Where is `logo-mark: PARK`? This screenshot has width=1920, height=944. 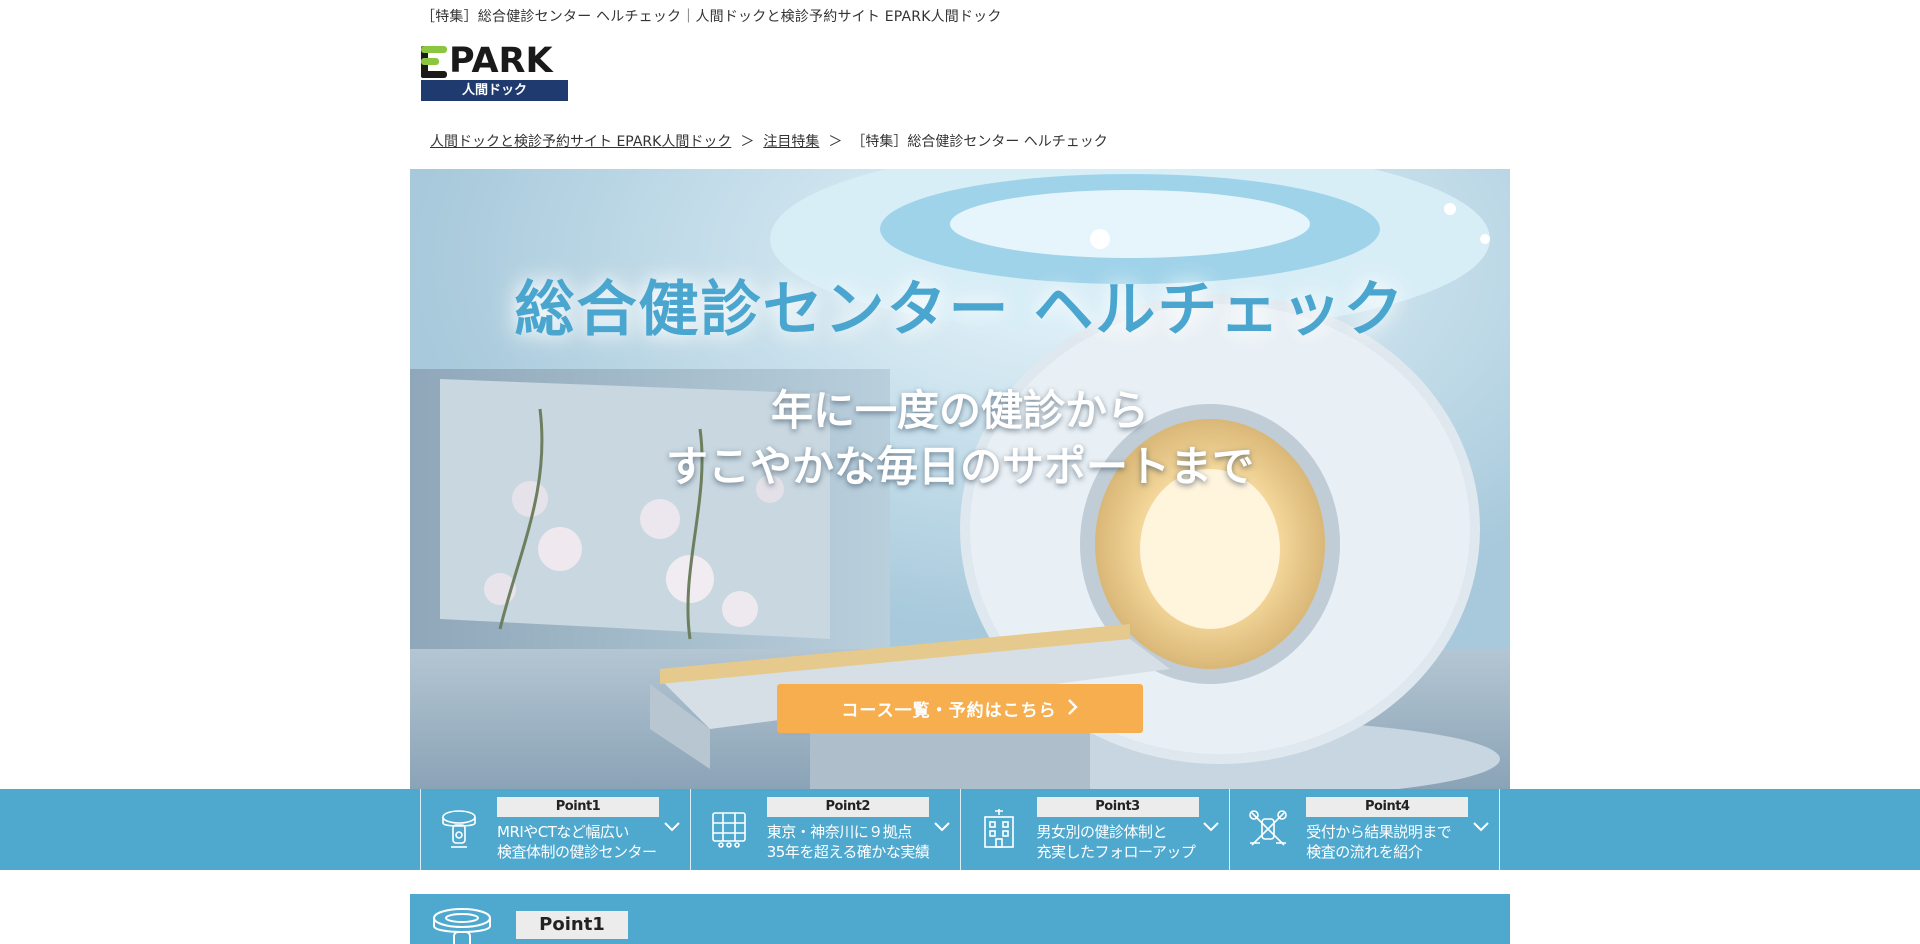 logo-mark: PARK is located at coordinates (495, 59).